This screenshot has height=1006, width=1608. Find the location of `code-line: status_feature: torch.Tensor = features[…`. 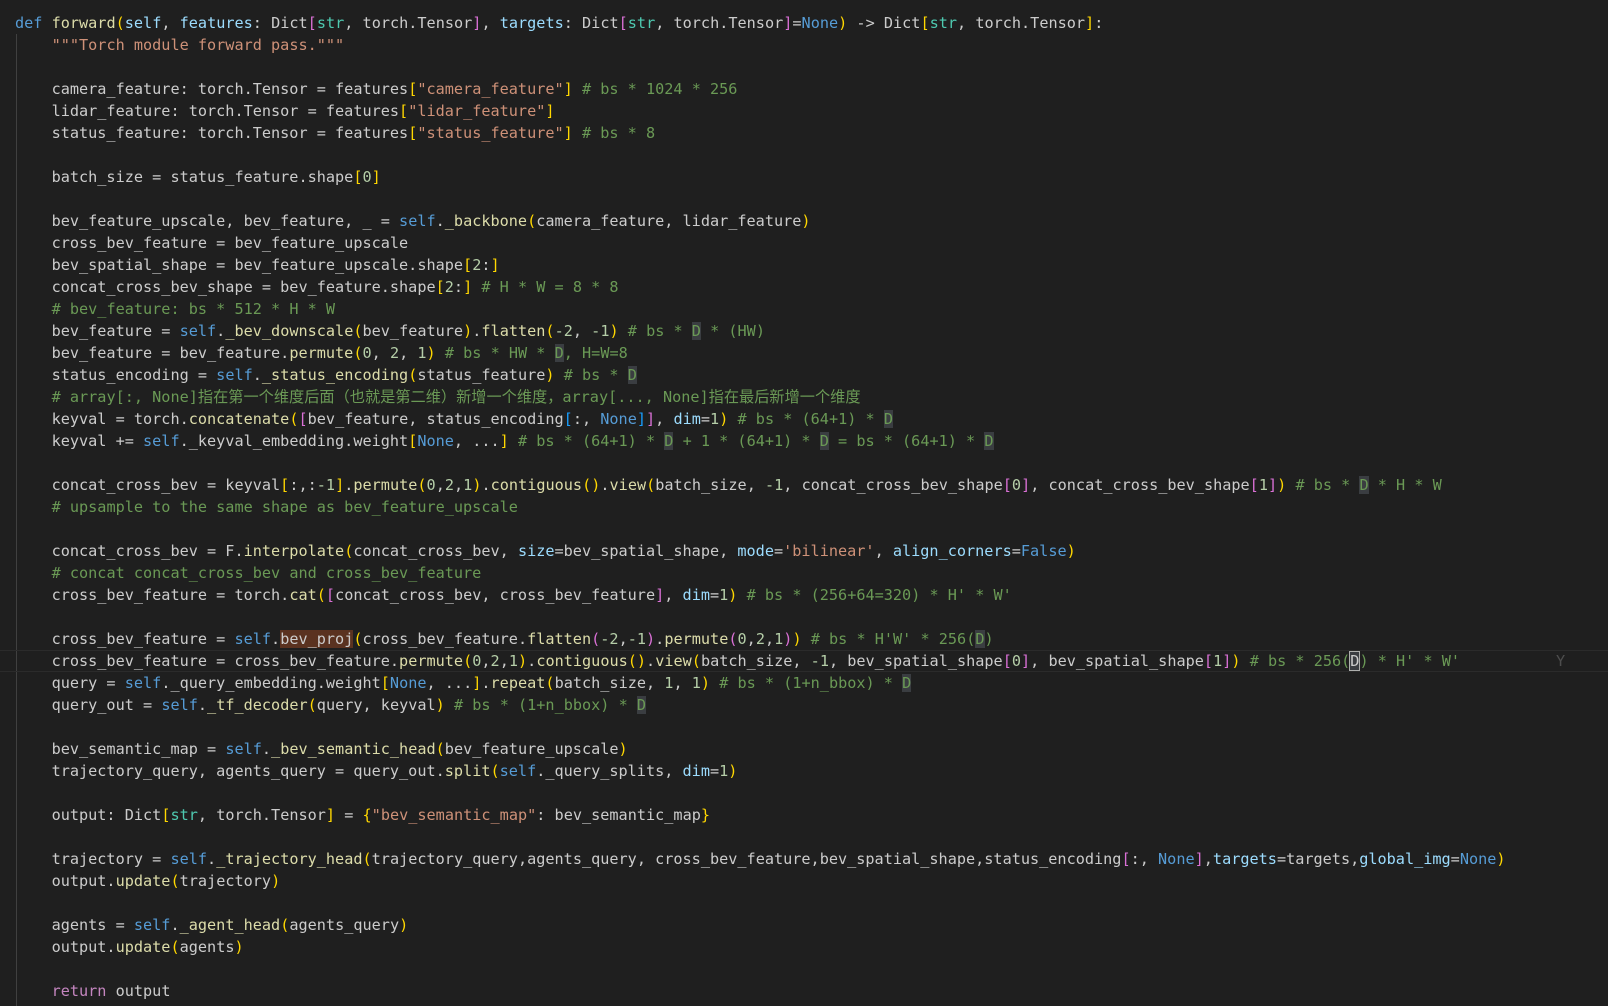

code-line: status_feature: torch.Tensor = features[… is located at coordinates (811, 133).